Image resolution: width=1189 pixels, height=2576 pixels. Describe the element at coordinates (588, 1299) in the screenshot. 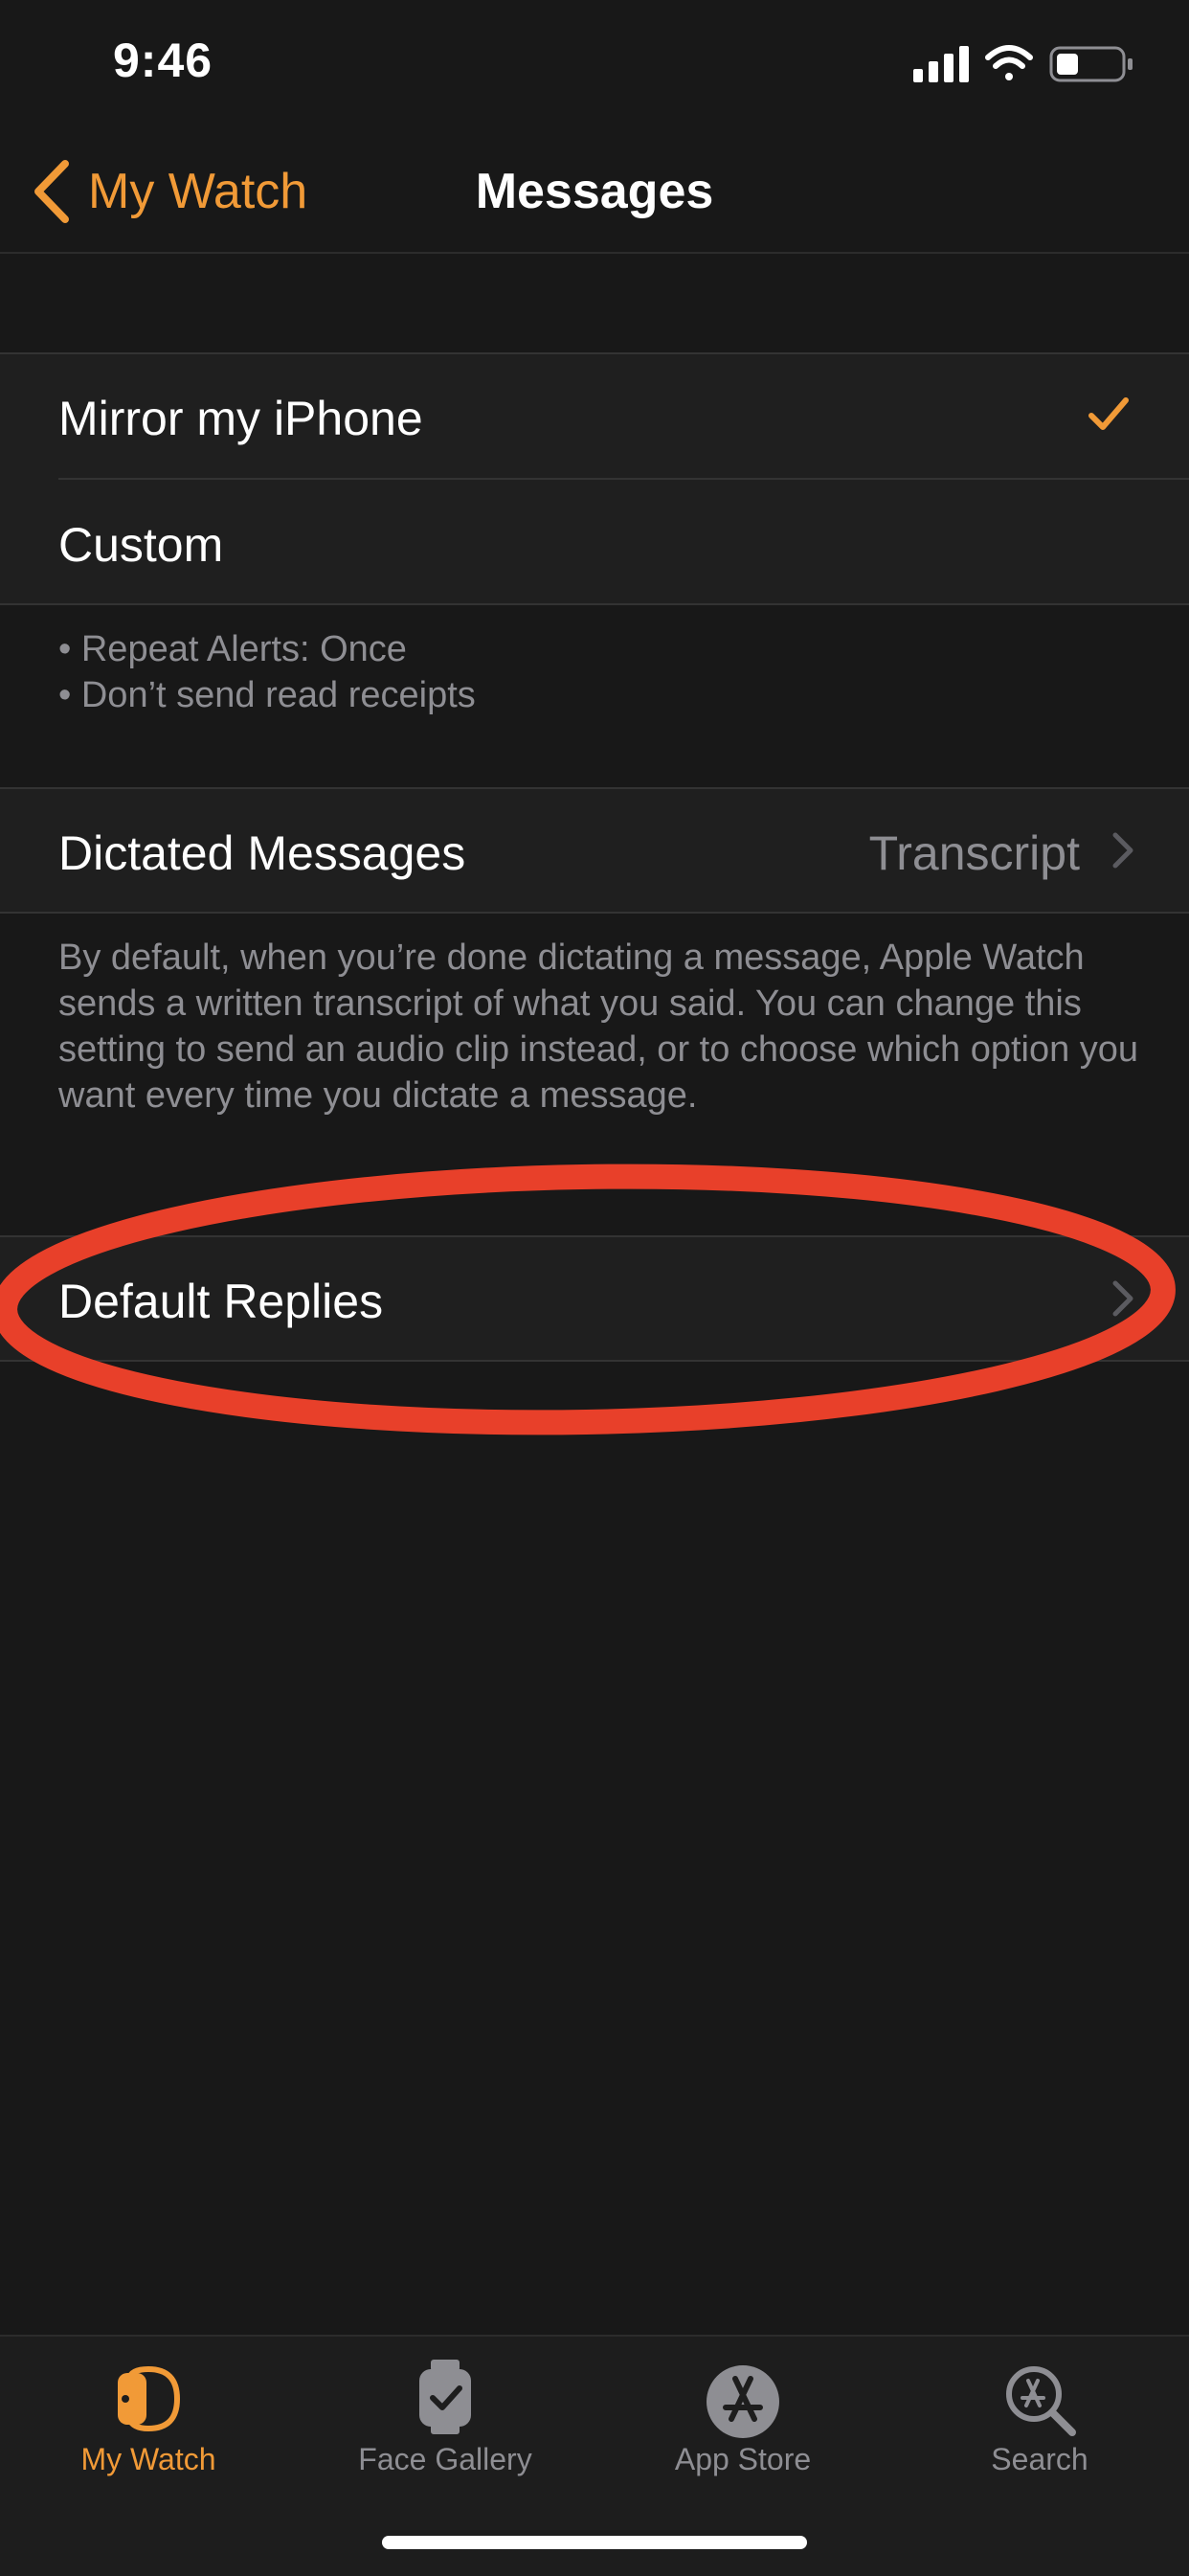

I see `annotation-circle` at that location.